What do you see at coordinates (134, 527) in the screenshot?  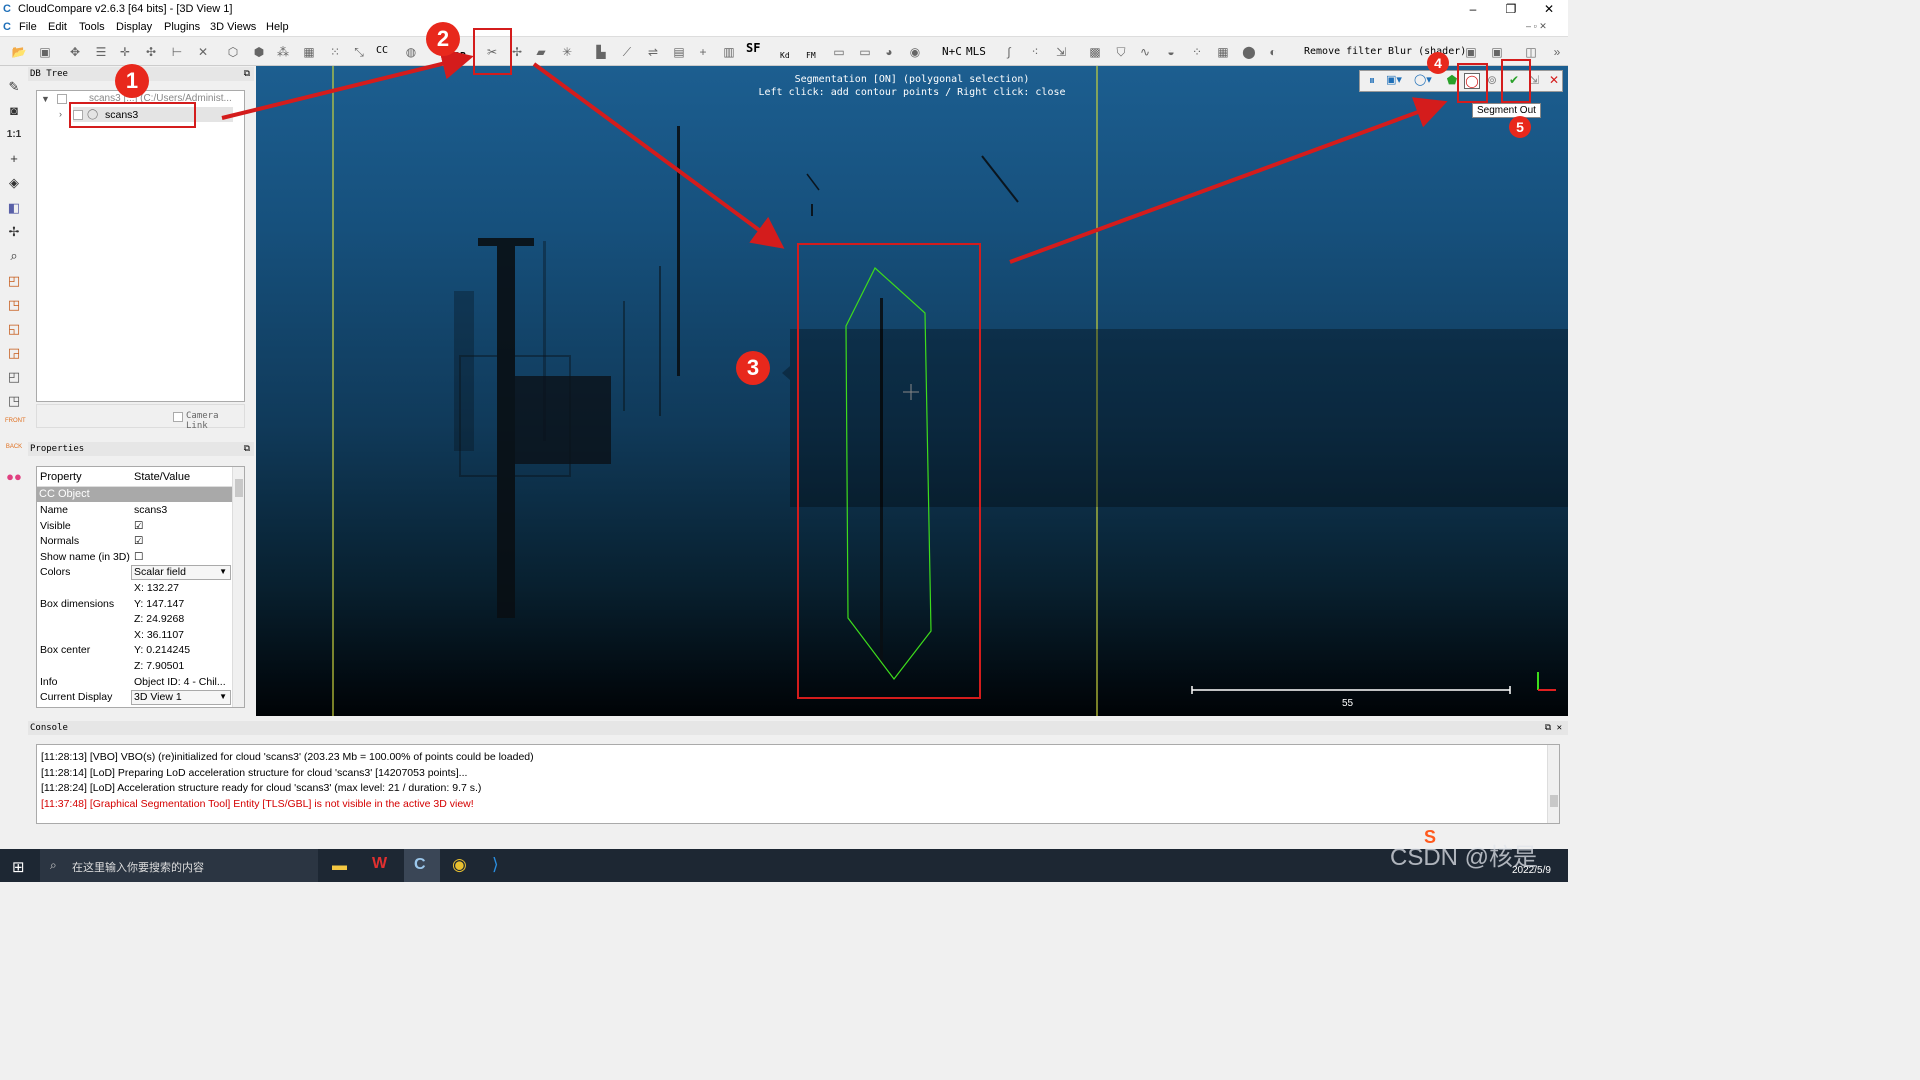 I see `property-row: Visible ☑` at bounding box center [134, 527].